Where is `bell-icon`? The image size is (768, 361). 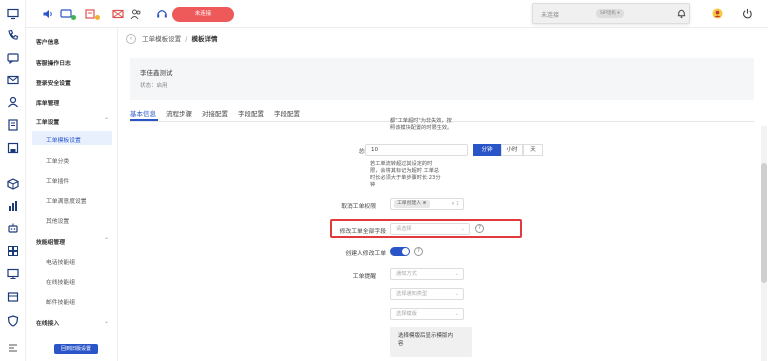
bell-icon is located at coordinates (681, 13).